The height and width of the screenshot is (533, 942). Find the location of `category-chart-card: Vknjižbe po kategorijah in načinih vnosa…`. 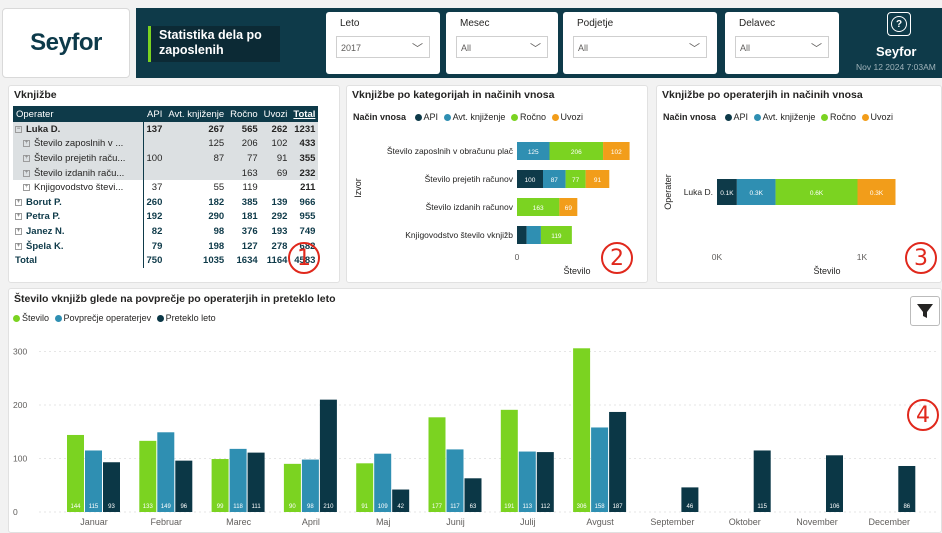

category-chart-card: Vknjižbe po kategorijah in načinih vnosa… is located at coordinates (497, 184).